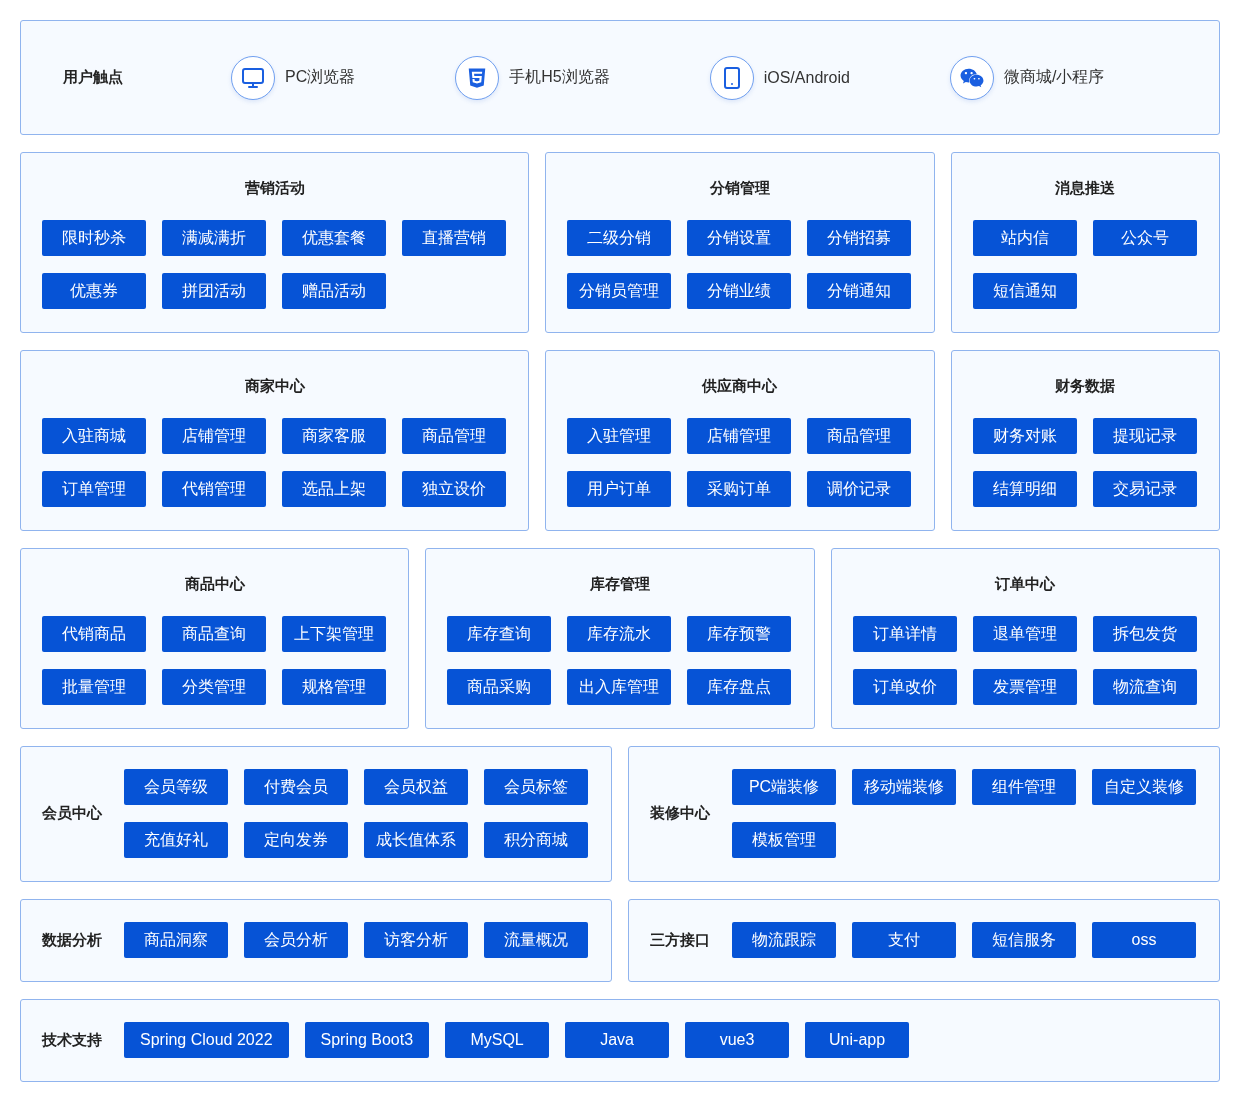 The image size is (1240, 1108). What do you see at coordinates (499, 687) in the screenshot?
I see `module-button: 商品采购` at bounding box center [499, 687].